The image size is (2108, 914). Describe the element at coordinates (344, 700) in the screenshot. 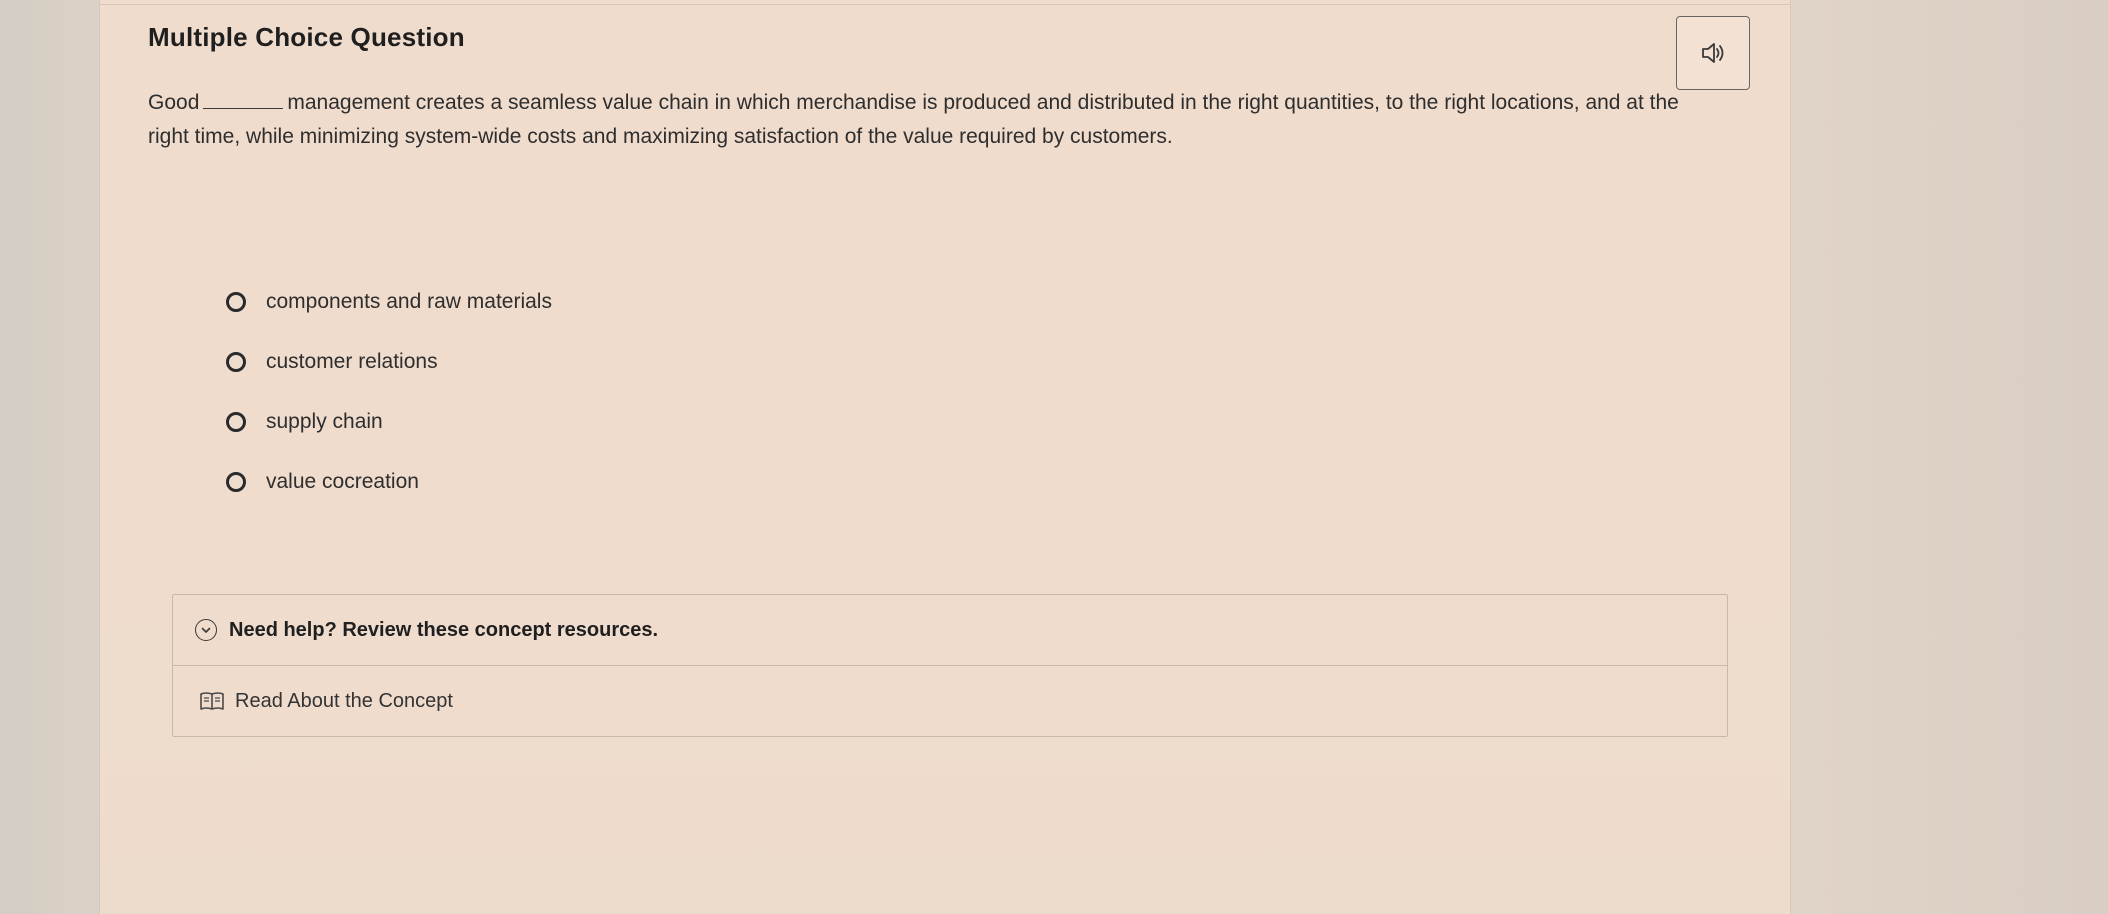

I see `read-about-concept-label: Read About the Concept` at that location.